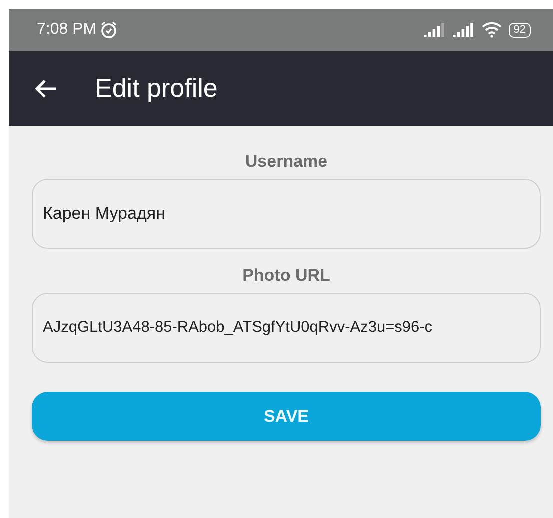 The width and height of the screenshot is (553, 518). Describe the element at coordinates (286, 162) in the screenshot. I see `field-label: Username` at that location.